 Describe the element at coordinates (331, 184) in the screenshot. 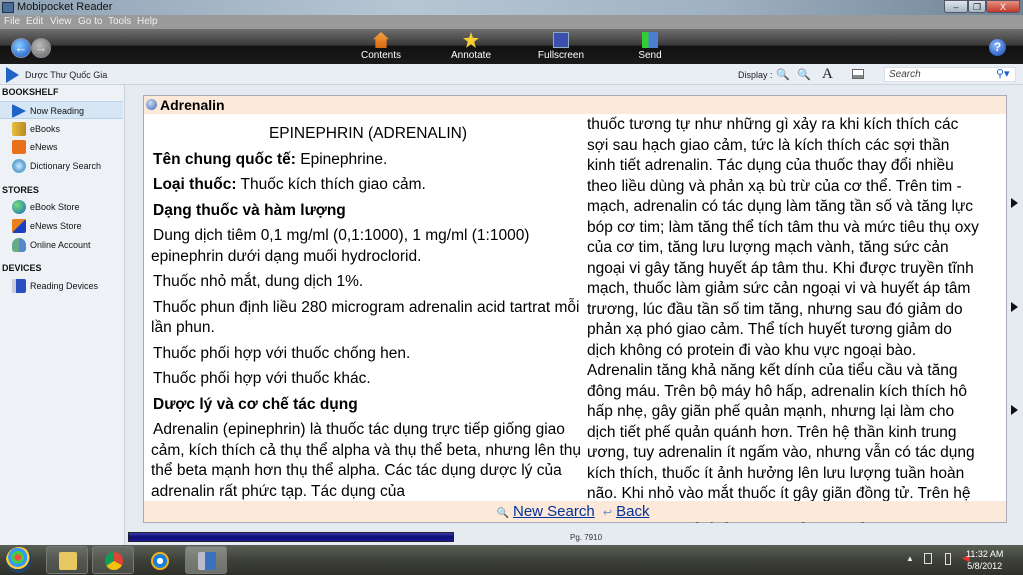

I see `field-value: Thuốc kích thích giao cảm.` at that location.